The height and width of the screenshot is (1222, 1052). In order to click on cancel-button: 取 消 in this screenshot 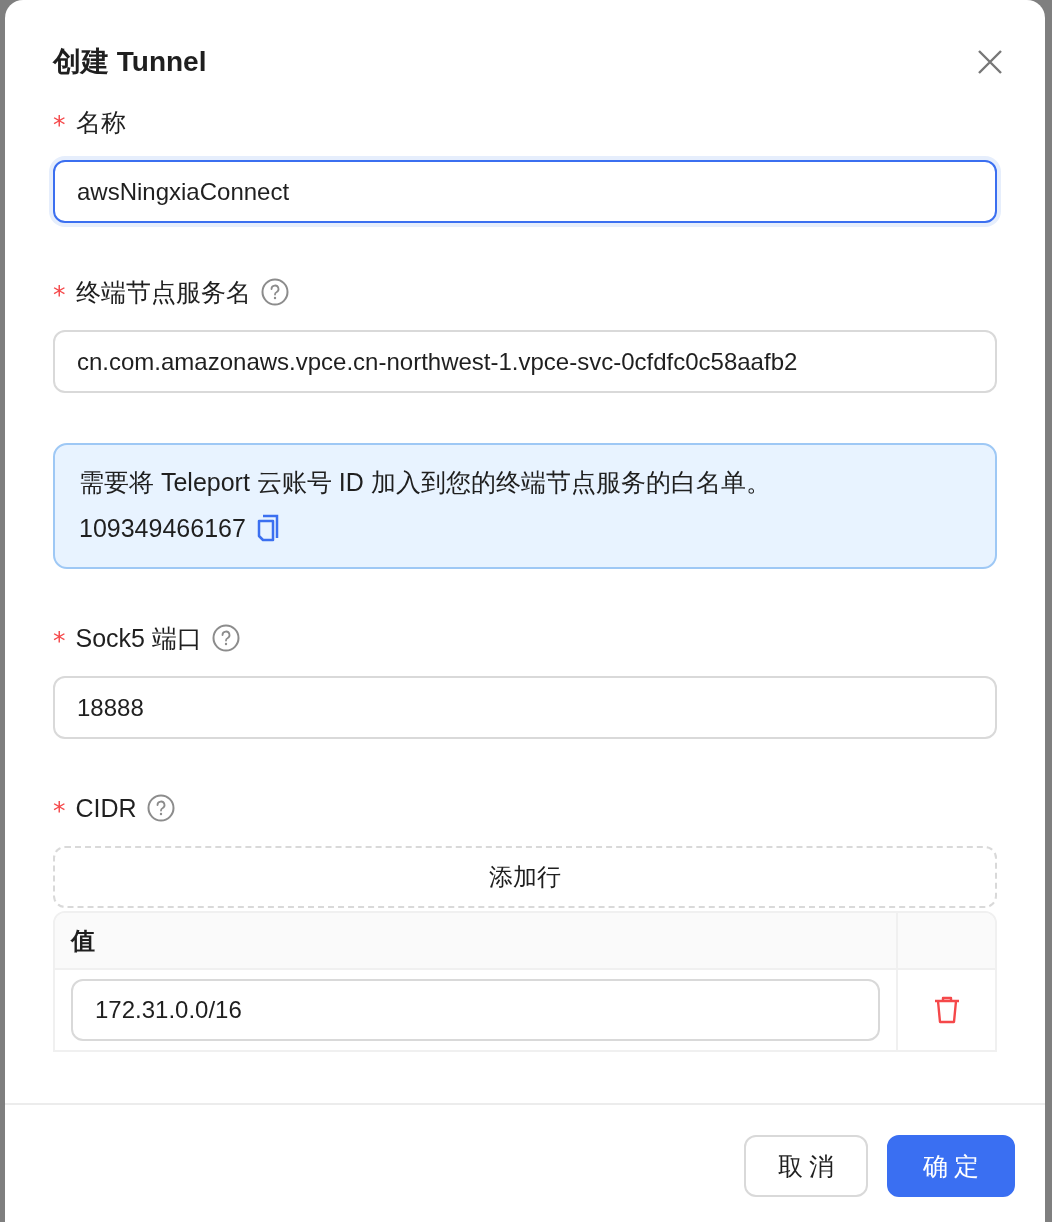, I will do `click(806, 1166)`.